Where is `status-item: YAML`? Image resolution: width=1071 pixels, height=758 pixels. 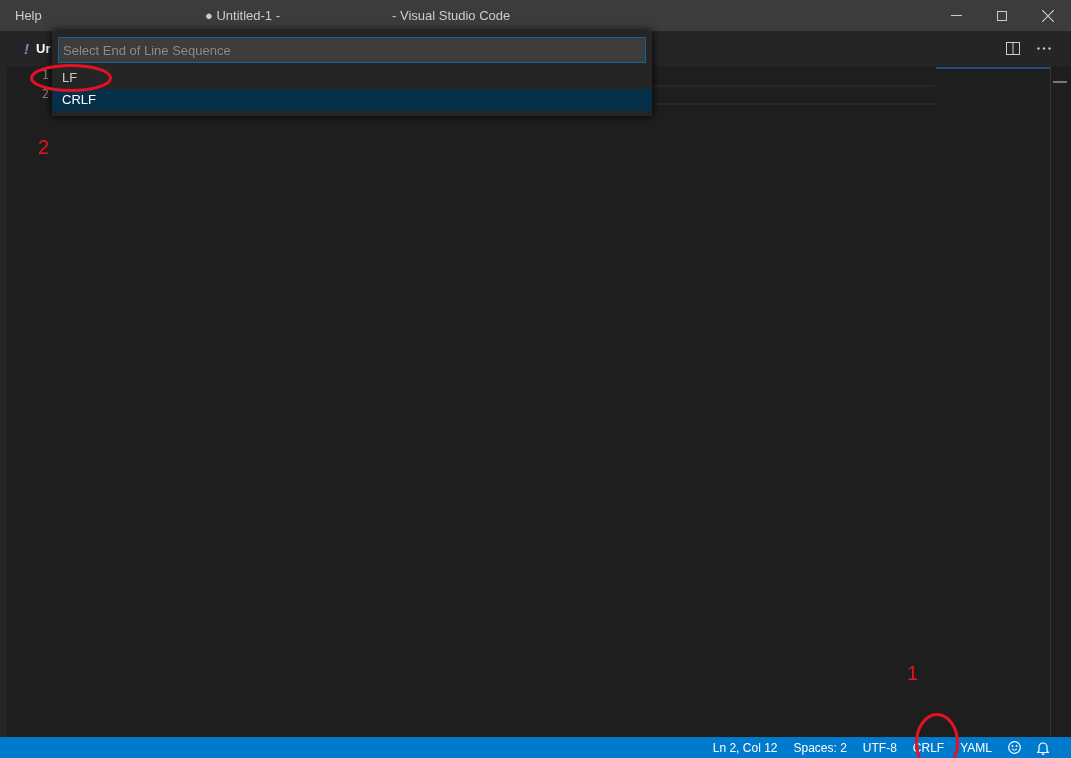
status-item: YAML is located at coordinates (976, 747).